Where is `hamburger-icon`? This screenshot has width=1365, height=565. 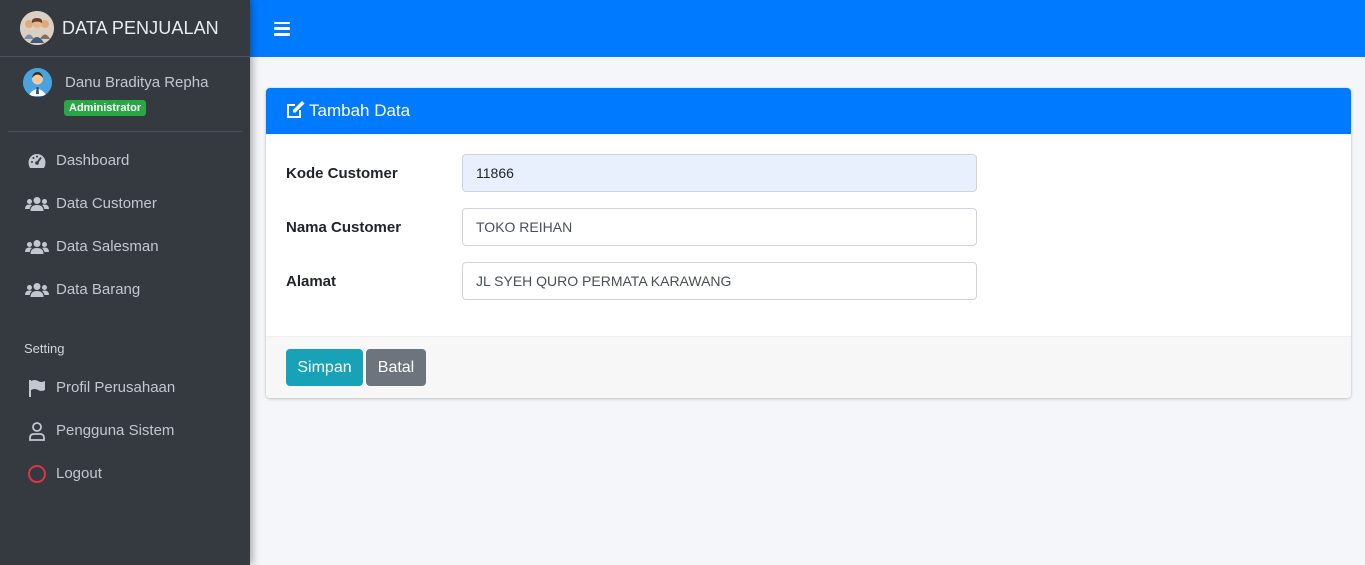
hamburger-icon is located at coordinates (282, 28).